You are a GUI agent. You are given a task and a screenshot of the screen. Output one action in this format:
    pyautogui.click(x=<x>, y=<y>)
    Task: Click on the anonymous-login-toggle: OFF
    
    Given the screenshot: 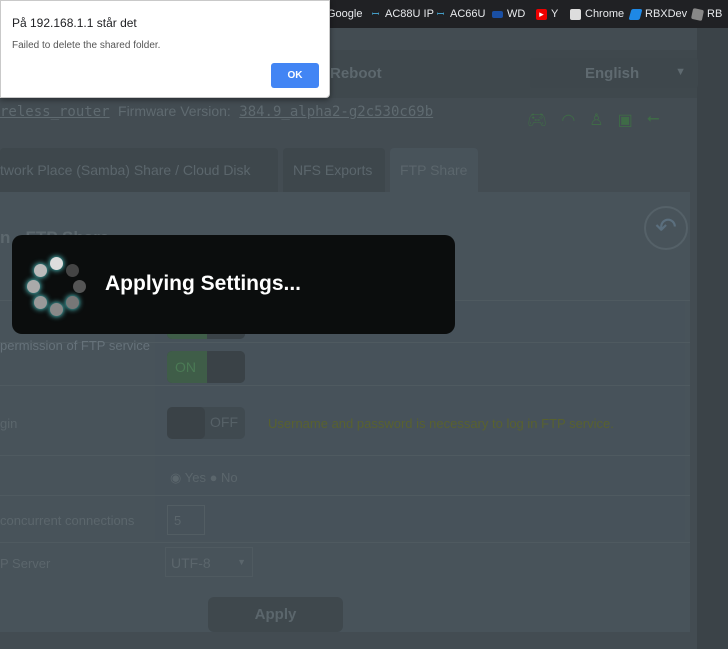 What is the action you would take?
    pyautogui.click(x=206, y=423)
    